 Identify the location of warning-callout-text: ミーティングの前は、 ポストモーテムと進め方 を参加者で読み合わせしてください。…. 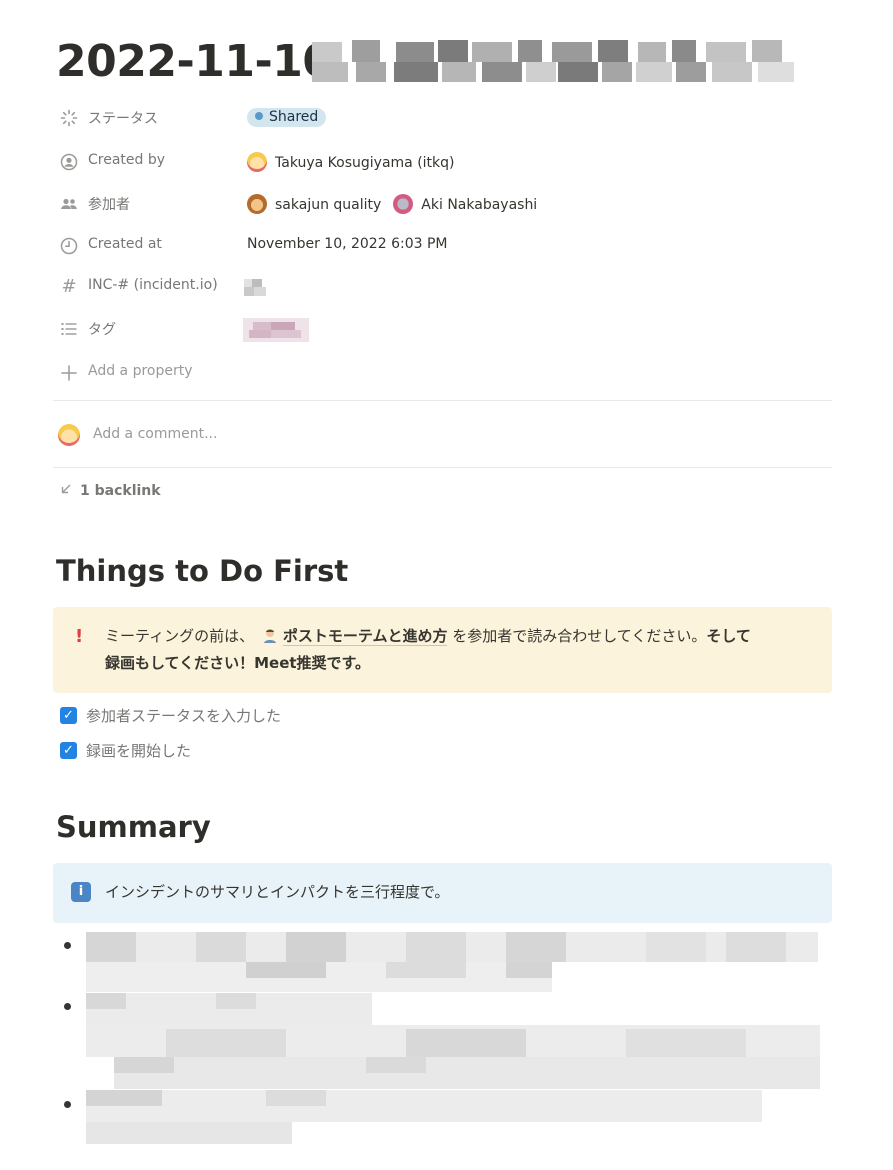
(462, 650).